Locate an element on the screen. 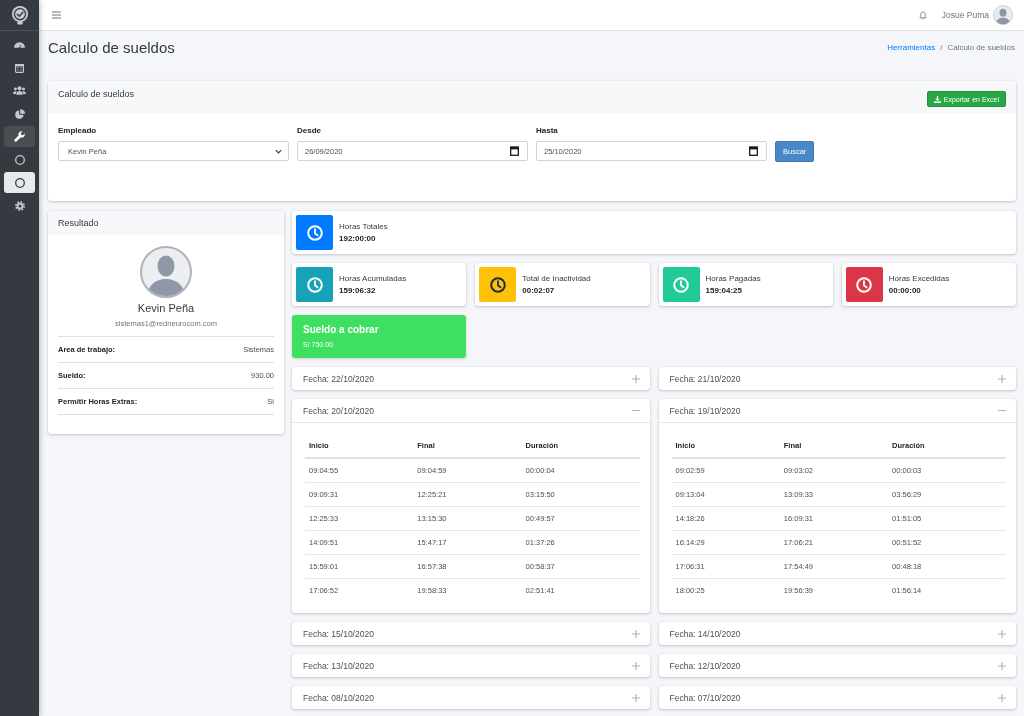 This screenshot has width=1024, height=716. accordion-header: Fecha: 20/10/2020 is located at coordinates (471, 411).